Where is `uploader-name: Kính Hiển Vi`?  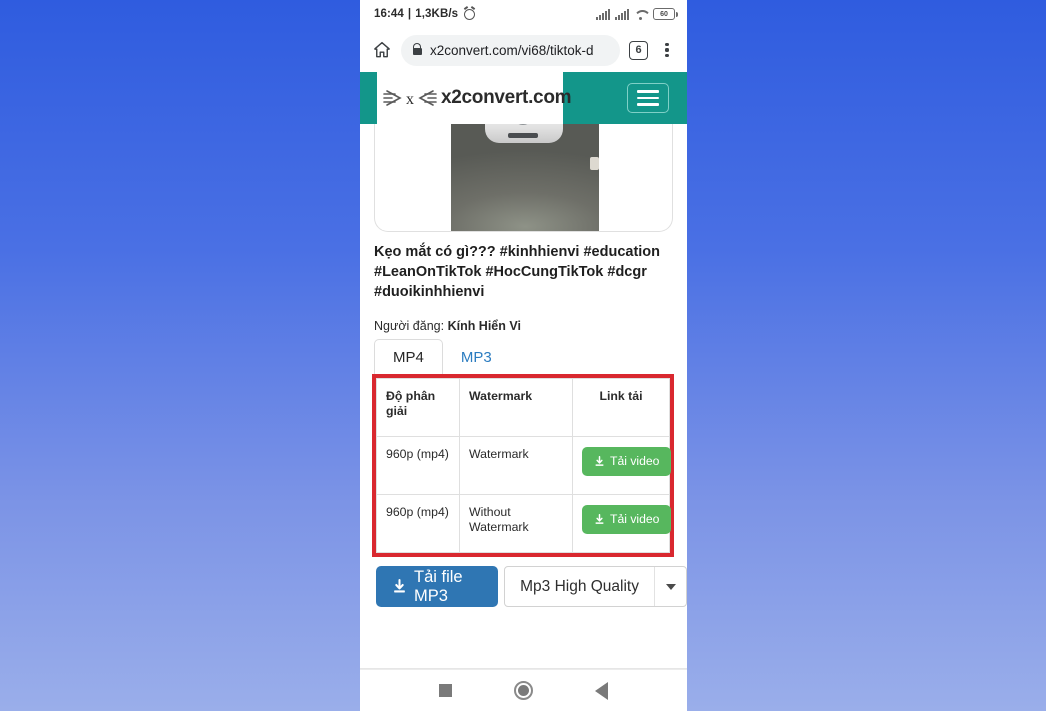 uploader-name: Kính Hiển Vi is located at coordinates (484, 326).